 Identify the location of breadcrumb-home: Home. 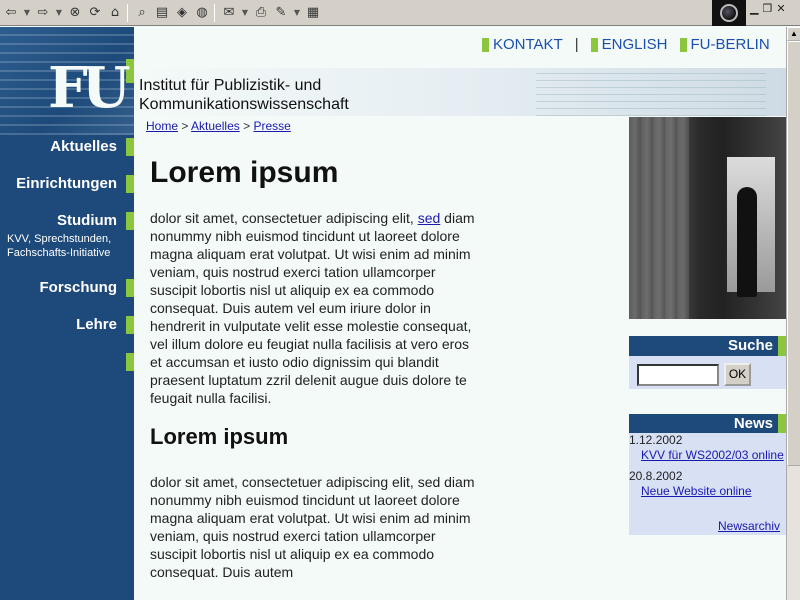
(162, 126).